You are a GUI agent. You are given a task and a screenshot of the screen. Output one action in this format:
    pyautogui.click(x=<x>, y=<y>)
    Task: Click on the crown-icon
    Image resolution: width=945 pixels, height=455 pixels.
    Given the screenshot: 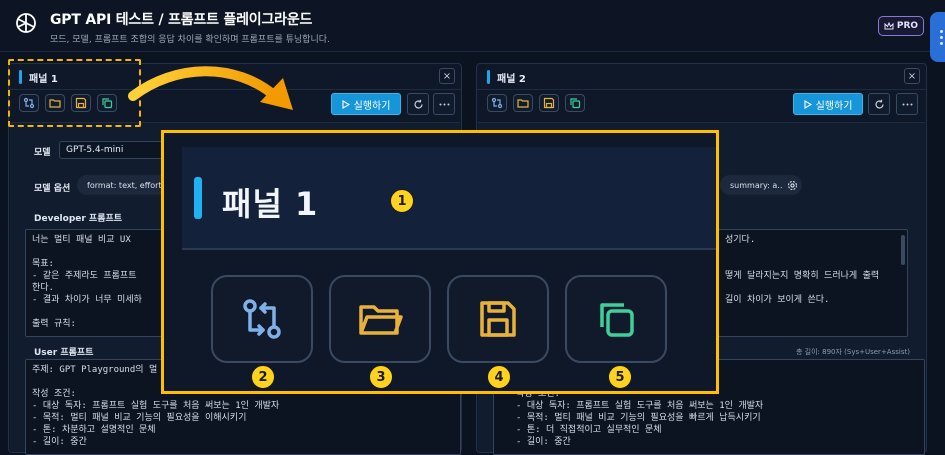 What is the action you would take?
    pyautogui.click(x=889, y=26)
    